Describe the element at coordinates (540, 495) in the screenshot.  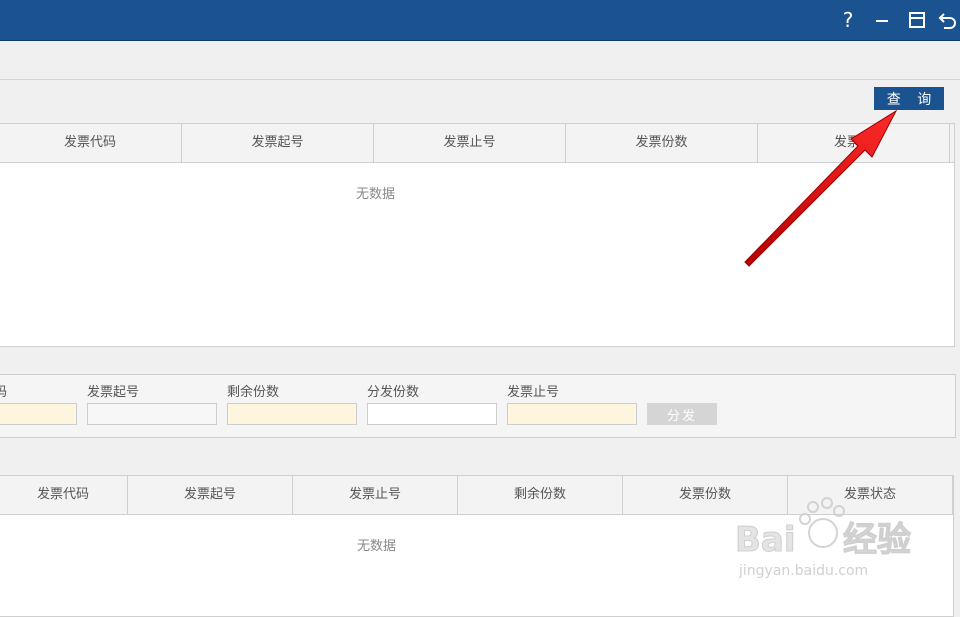
I see `column-header: 剩余份数` at that location.